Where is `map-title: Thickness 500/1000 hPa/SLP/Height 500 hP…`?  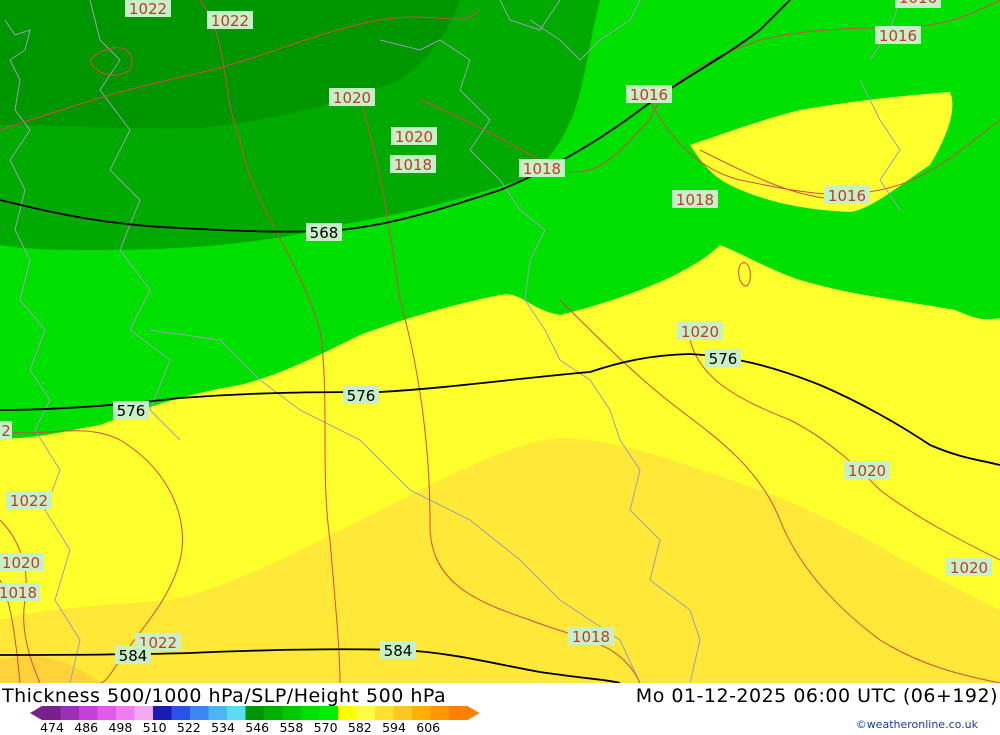
map-title: Thickness 500/1000 hPa/SLP/Height 500 hP… is located at coordinates (224, 696).